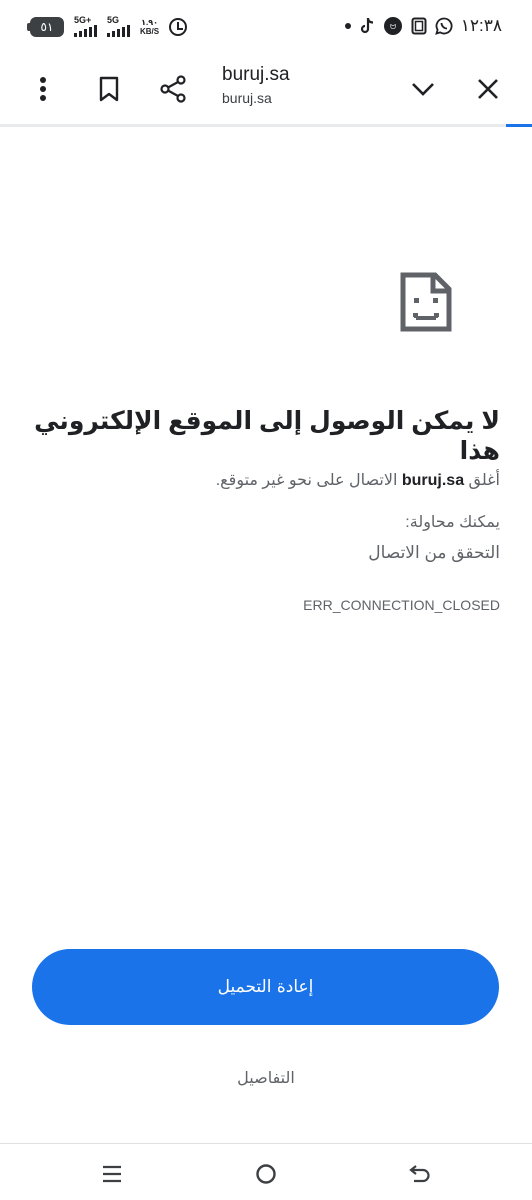 The image size is (532, 1200). Describe the element at coordinates (366, 25) in the screenshot. I see `tiktok-icon` at that location.